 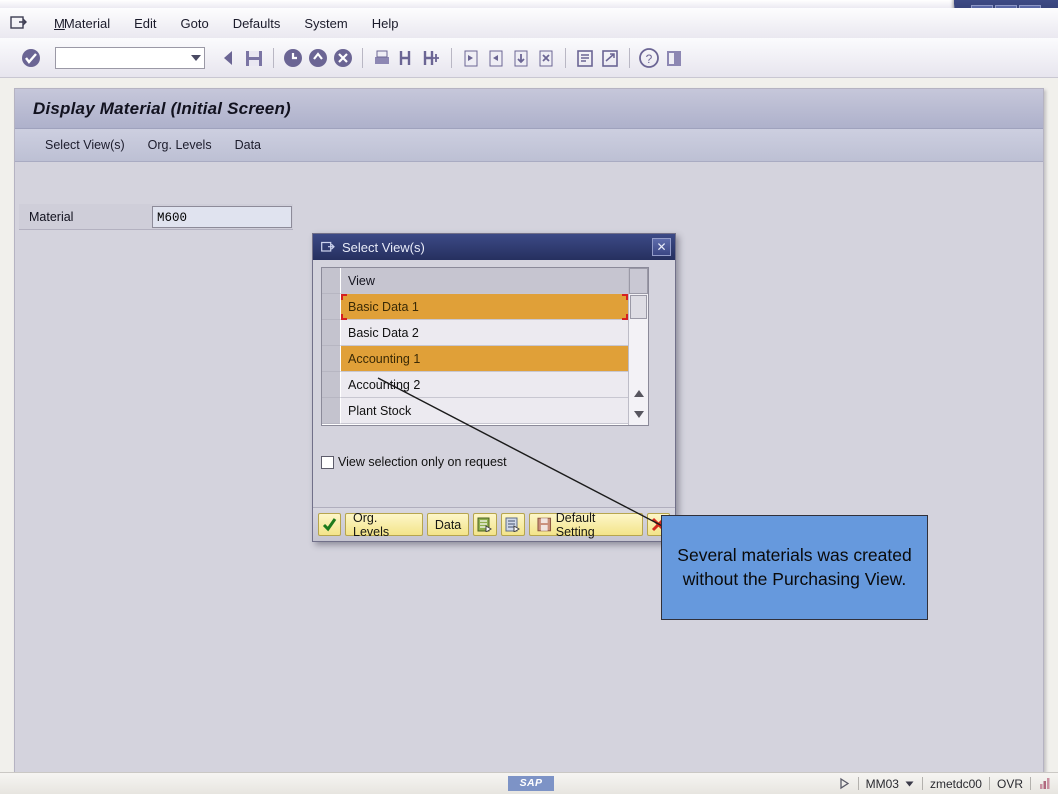 I want to click on org-levels-button: Org. Levels, so click(x=384, y=525).